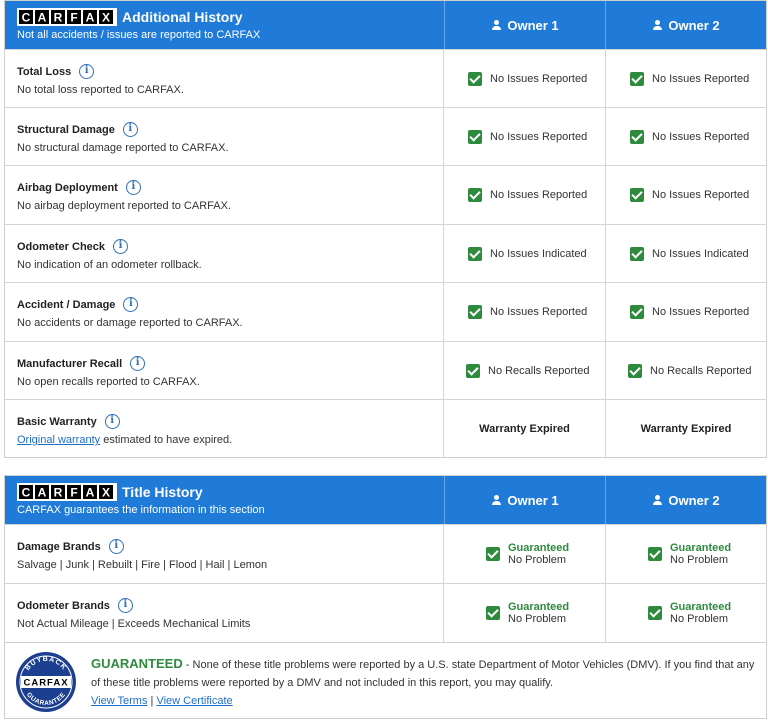  Describe the element at coordinates (26, 493) in the screenshot. I see `svg-text: C` at that location.